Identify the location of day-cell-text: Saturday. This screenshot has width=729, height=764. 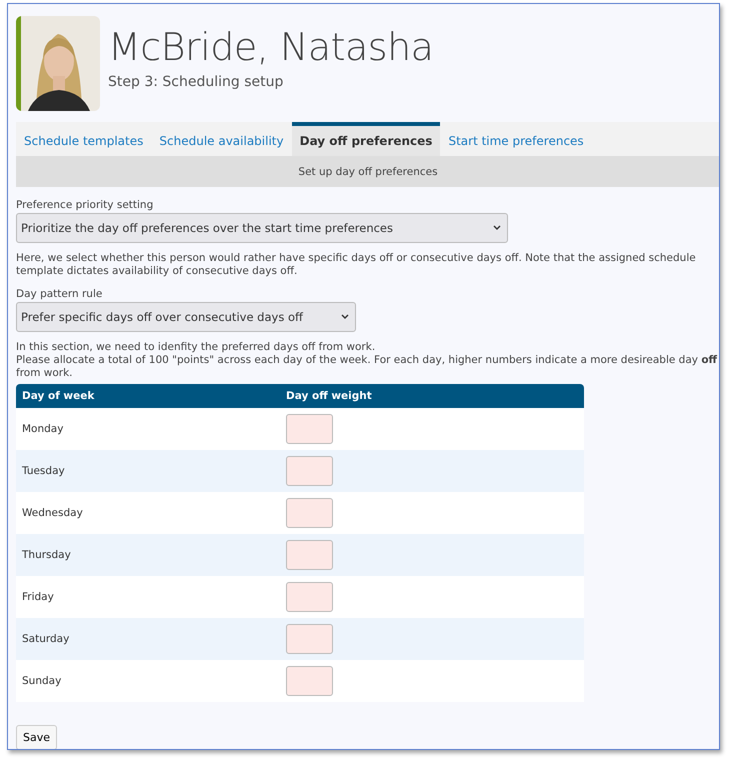
(45, 639).